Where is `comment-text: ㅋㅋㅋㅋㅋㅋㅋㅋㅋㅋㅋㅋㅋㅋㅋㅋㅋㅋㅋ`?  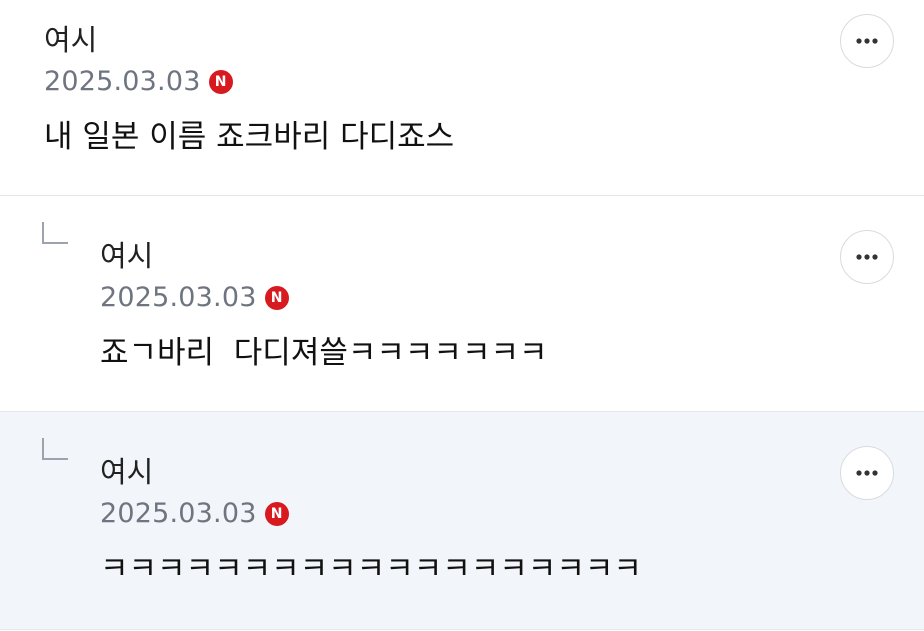
comment-text: ㅋㅋㅋㅋㅋㅋㅋㅋㅋㅋㅋㅋㅋㅋㅋㅋㅋㅋㅋ is located at coordinates (371, 569).